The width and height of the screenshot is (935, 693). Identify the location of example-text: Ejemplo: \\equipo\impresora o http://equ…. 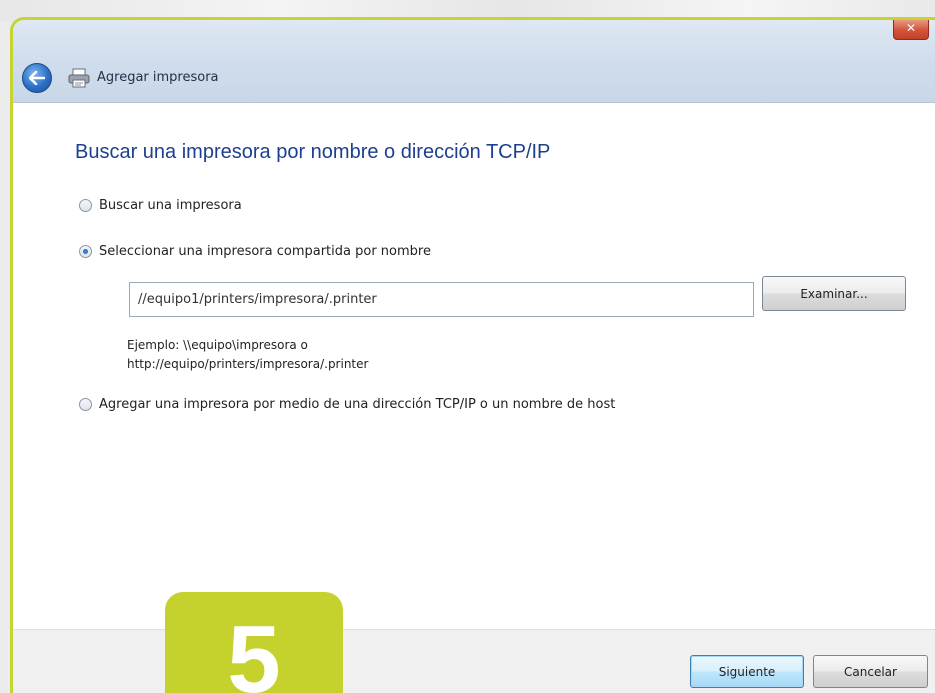
(247, 355).